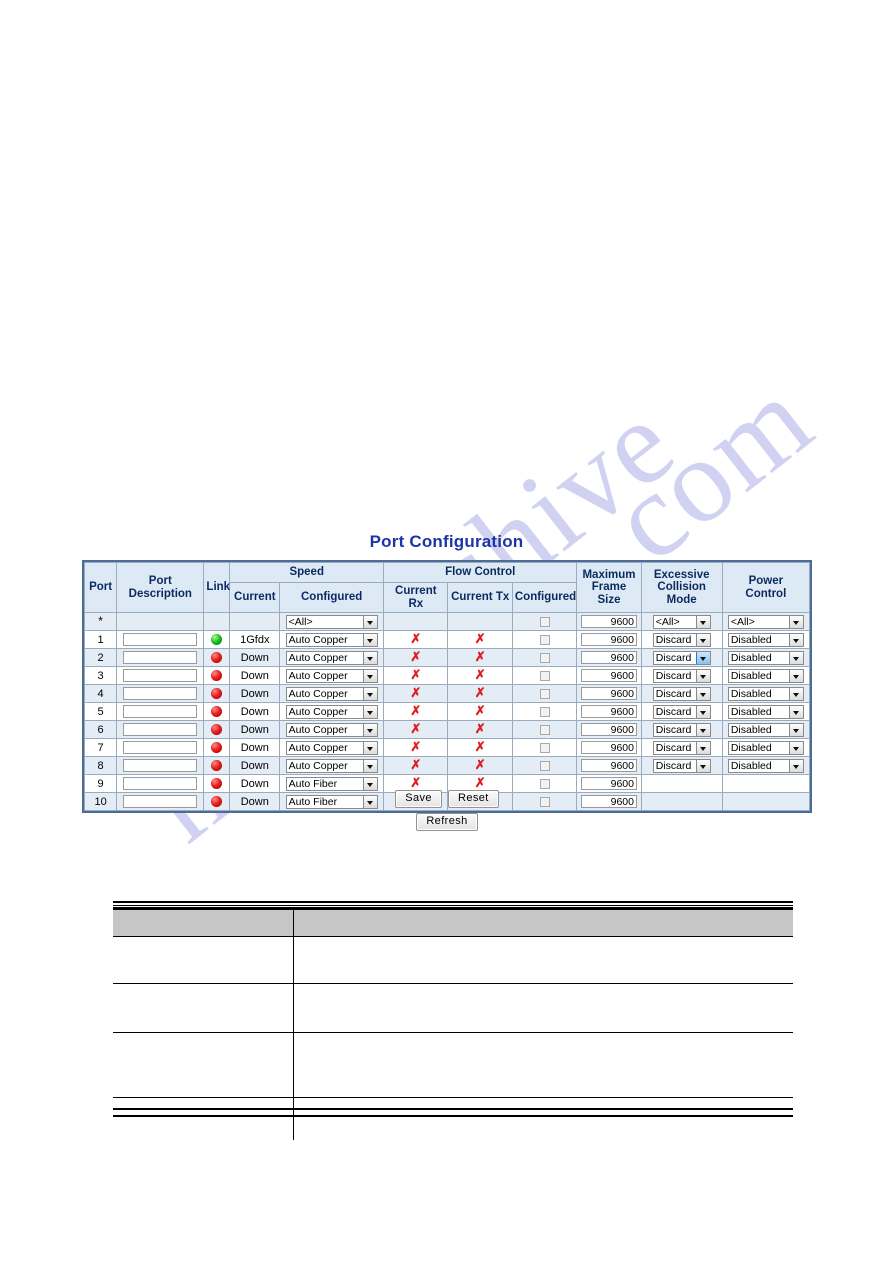 The width and height of the screenshot is (893, 1263). I want to click on description-table-top-rule, so click(453, 905).